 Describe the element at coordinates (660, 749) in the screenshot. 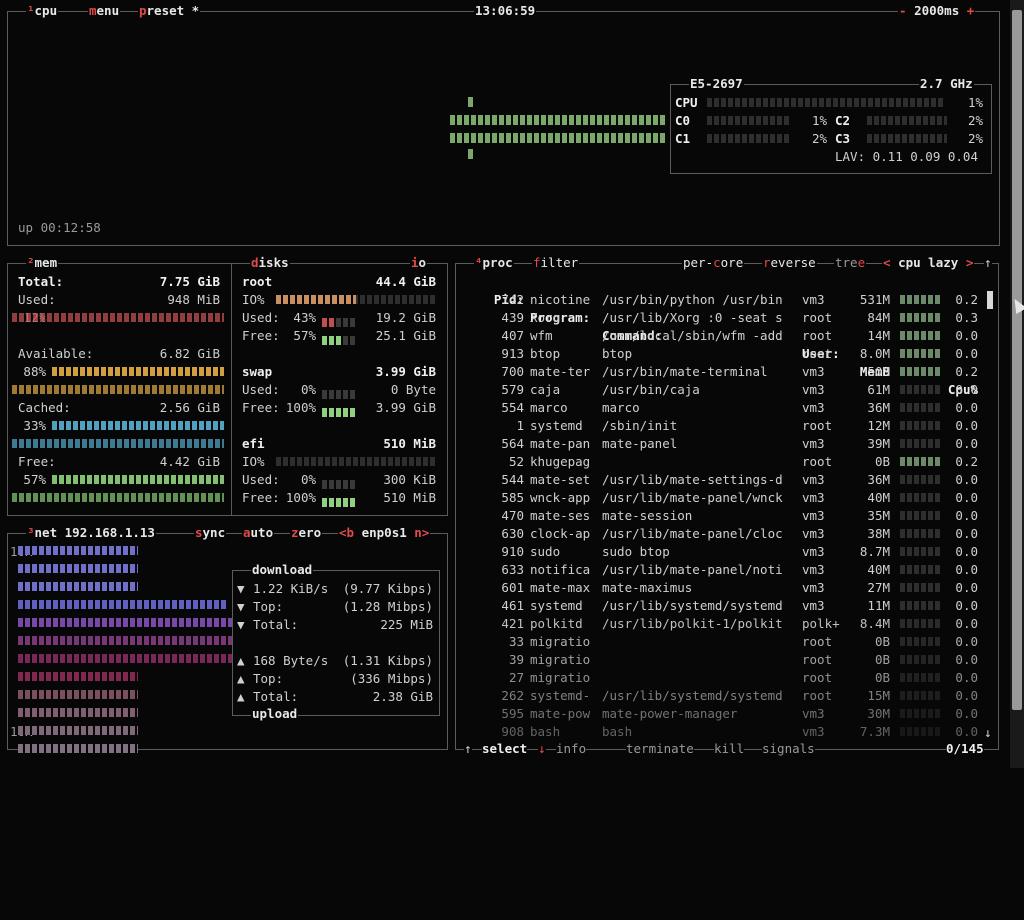

I see `terminate-button: terminate` at that location.